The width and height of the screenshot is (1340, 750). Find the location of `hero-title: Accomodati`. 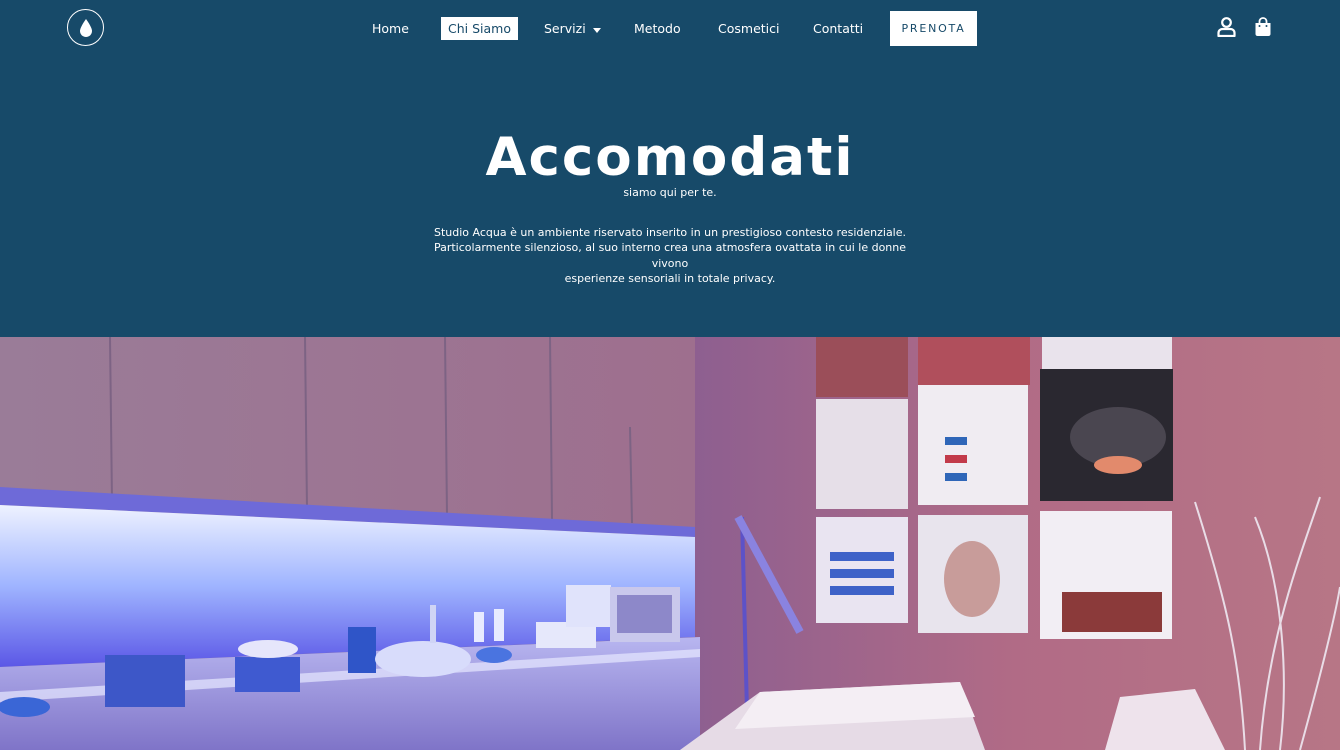

hero-title: Accomodati is located at coordinates (670, 157).